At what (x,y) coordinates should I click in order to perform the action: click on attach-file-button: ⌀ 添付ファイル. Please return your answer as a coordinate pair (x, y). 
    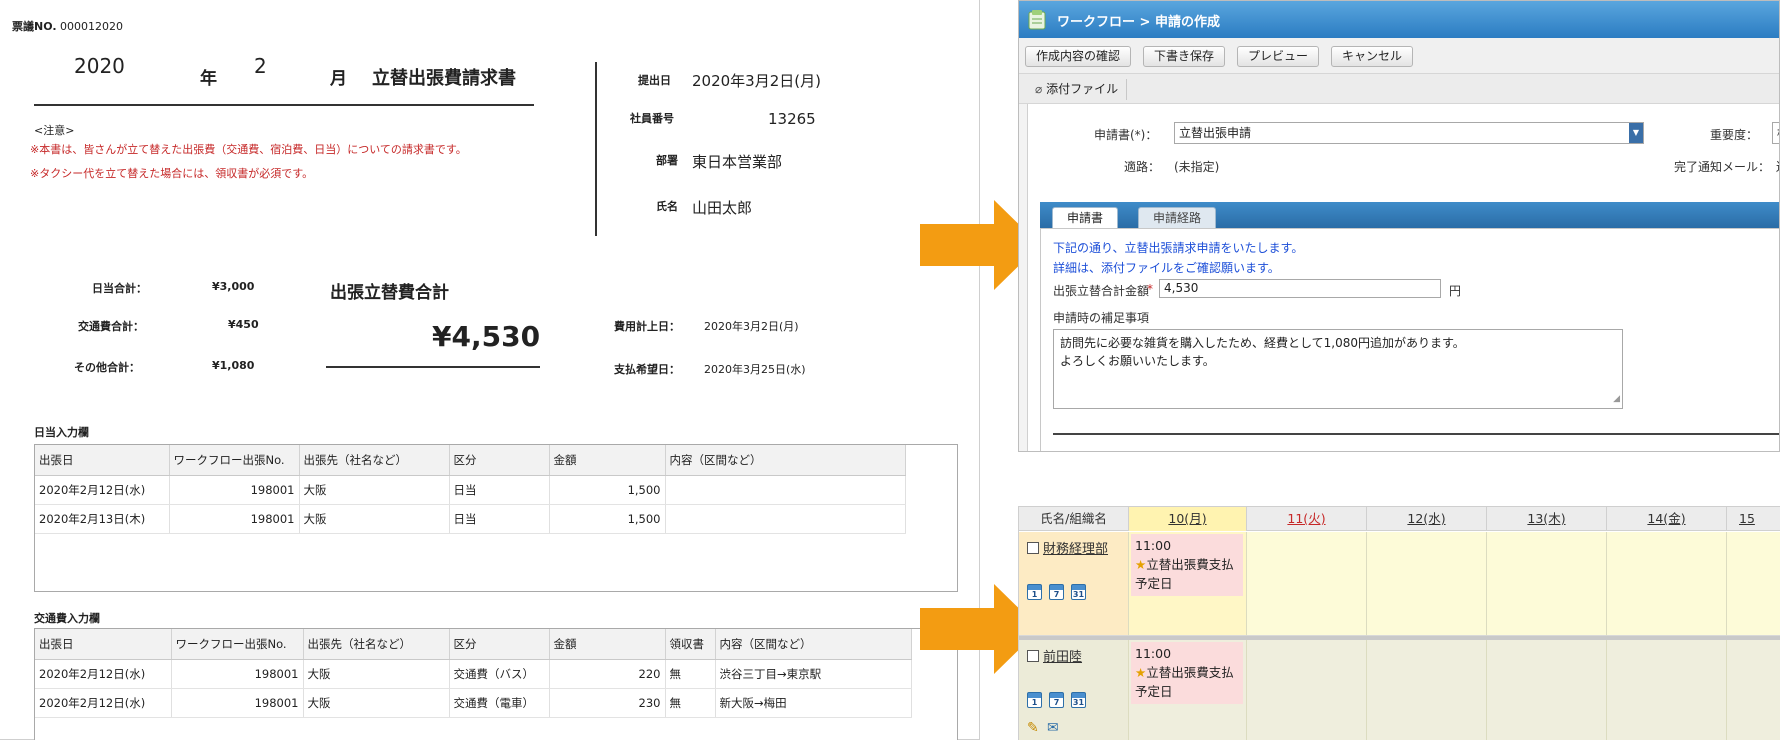
    Looking at the image, I should click on (1077, 89).